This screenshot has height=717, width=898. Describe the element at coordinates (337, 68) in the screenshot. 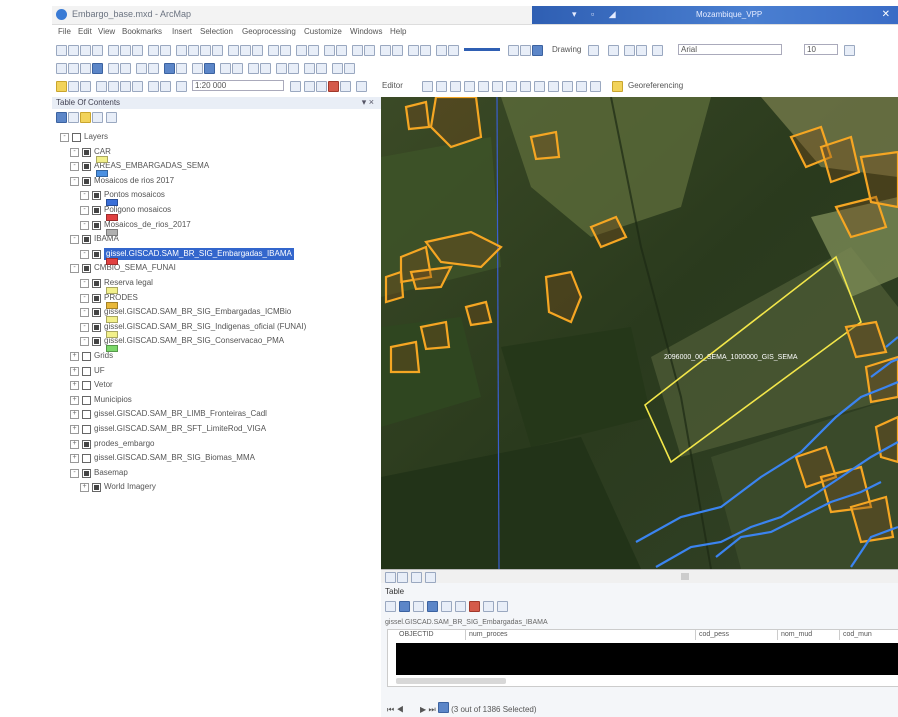

I see `magnifier-icon` at that location.